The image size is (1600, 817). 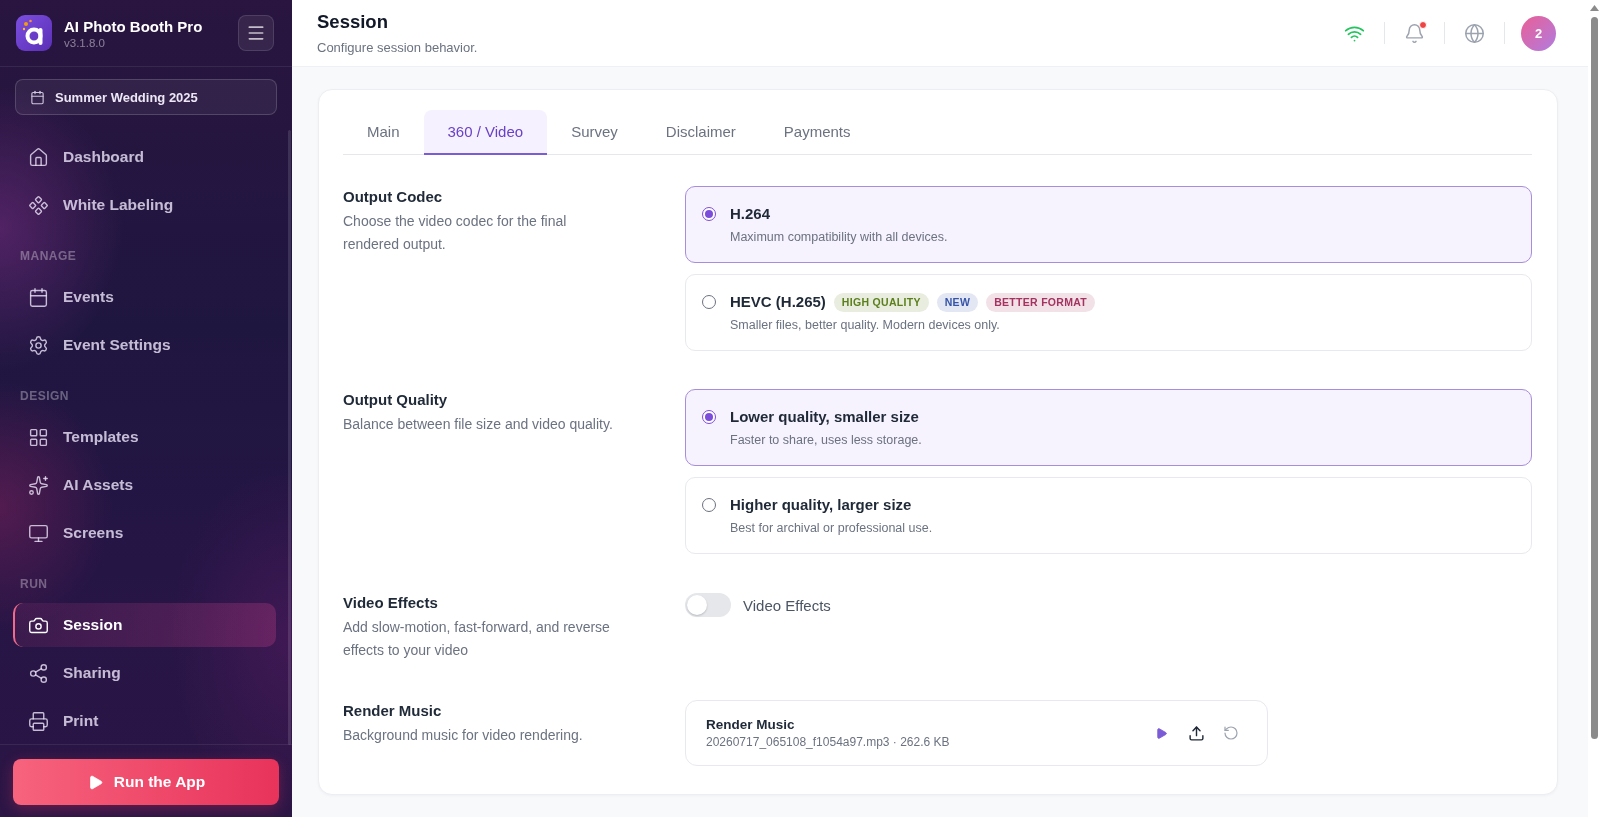 I want to click on file-details: 20260717_065108_f1054a97.mp3 · 262.6 KB, so click(x=828, y=742).